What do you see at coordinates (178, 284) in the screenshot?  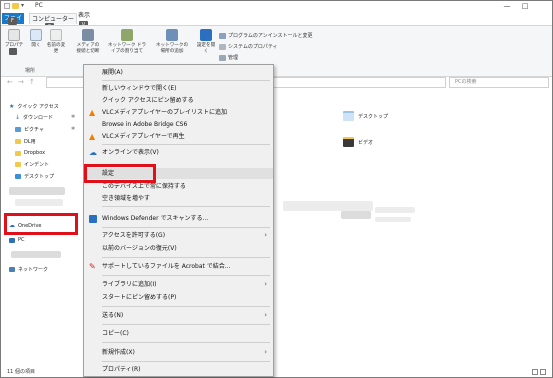 I see `menu-add-library: ライブラリに追加(I) ›` at bounding box center [178, 284].